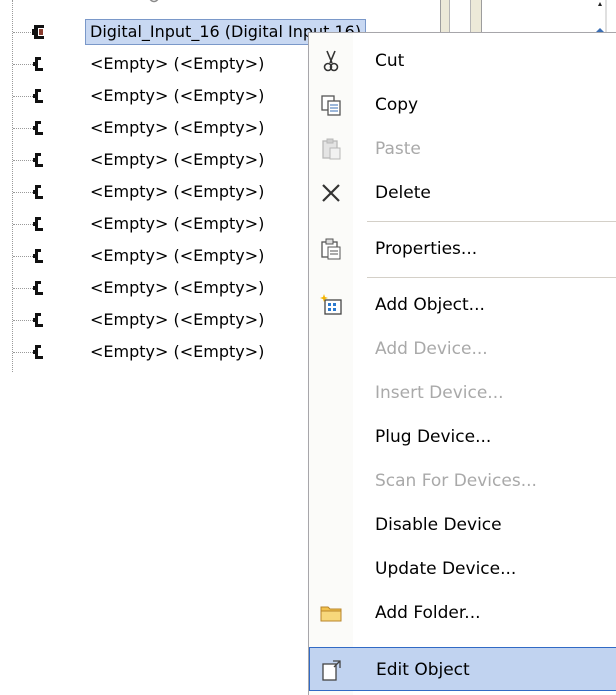 Image resolution: width=616 pixels, height=695 pixels. What do you see at coordinates (403, 193) in the screenshot?
I see `menu-item-label: Delete` at bounding box center [403, 193].